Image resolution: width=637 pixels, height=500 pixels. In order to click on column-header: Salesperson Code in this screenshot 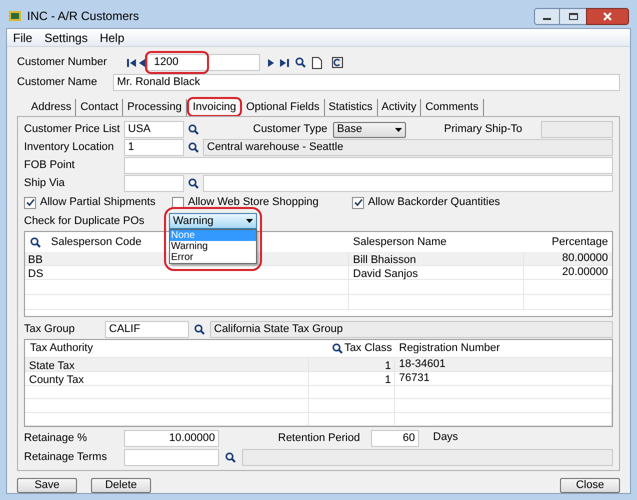, I will do `click(96, 242)`.